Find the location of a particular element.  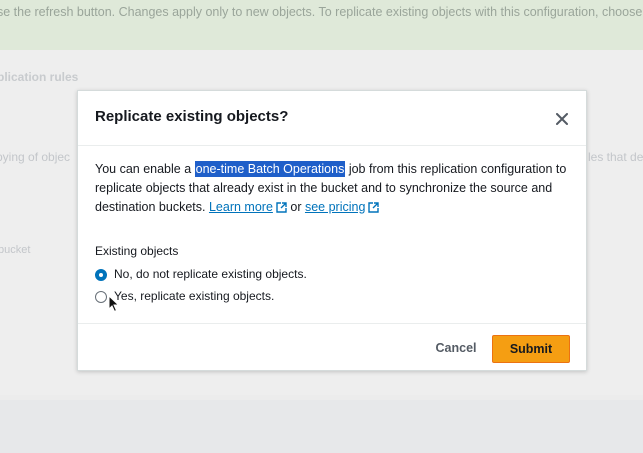

learn-more-link: Learn more is located at coordinates (248, 207).